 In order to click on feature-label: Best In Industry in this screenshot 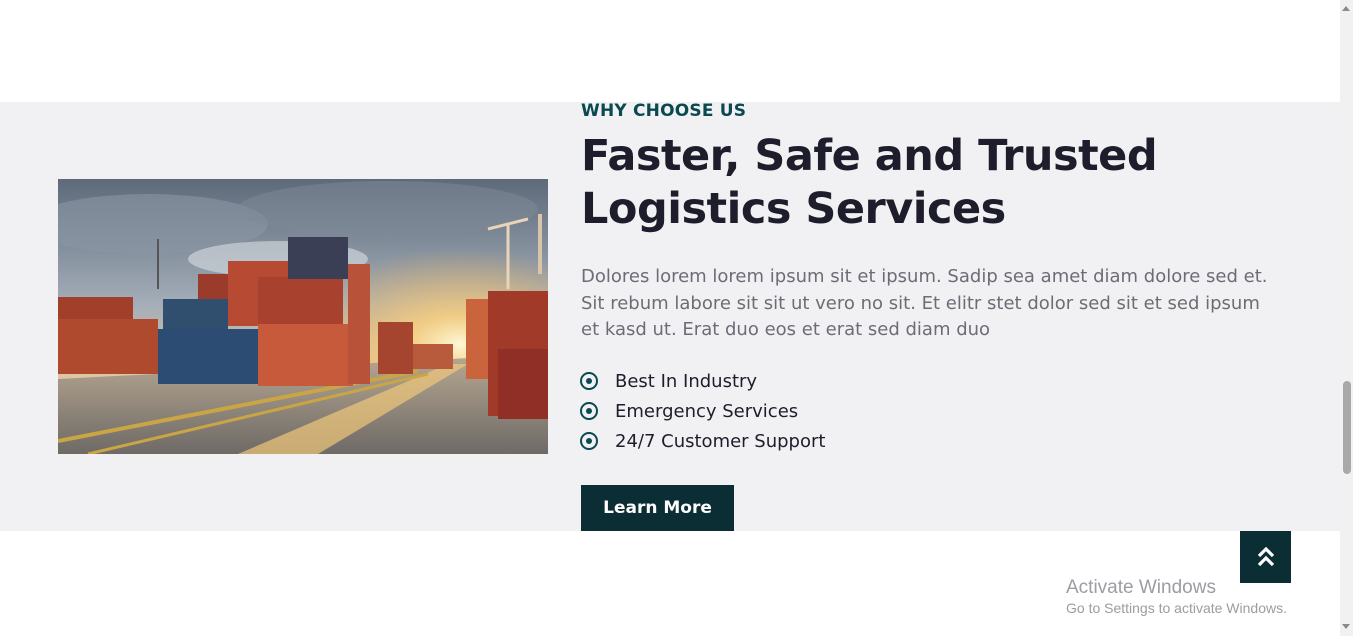, I will do `click(686, 381)`.